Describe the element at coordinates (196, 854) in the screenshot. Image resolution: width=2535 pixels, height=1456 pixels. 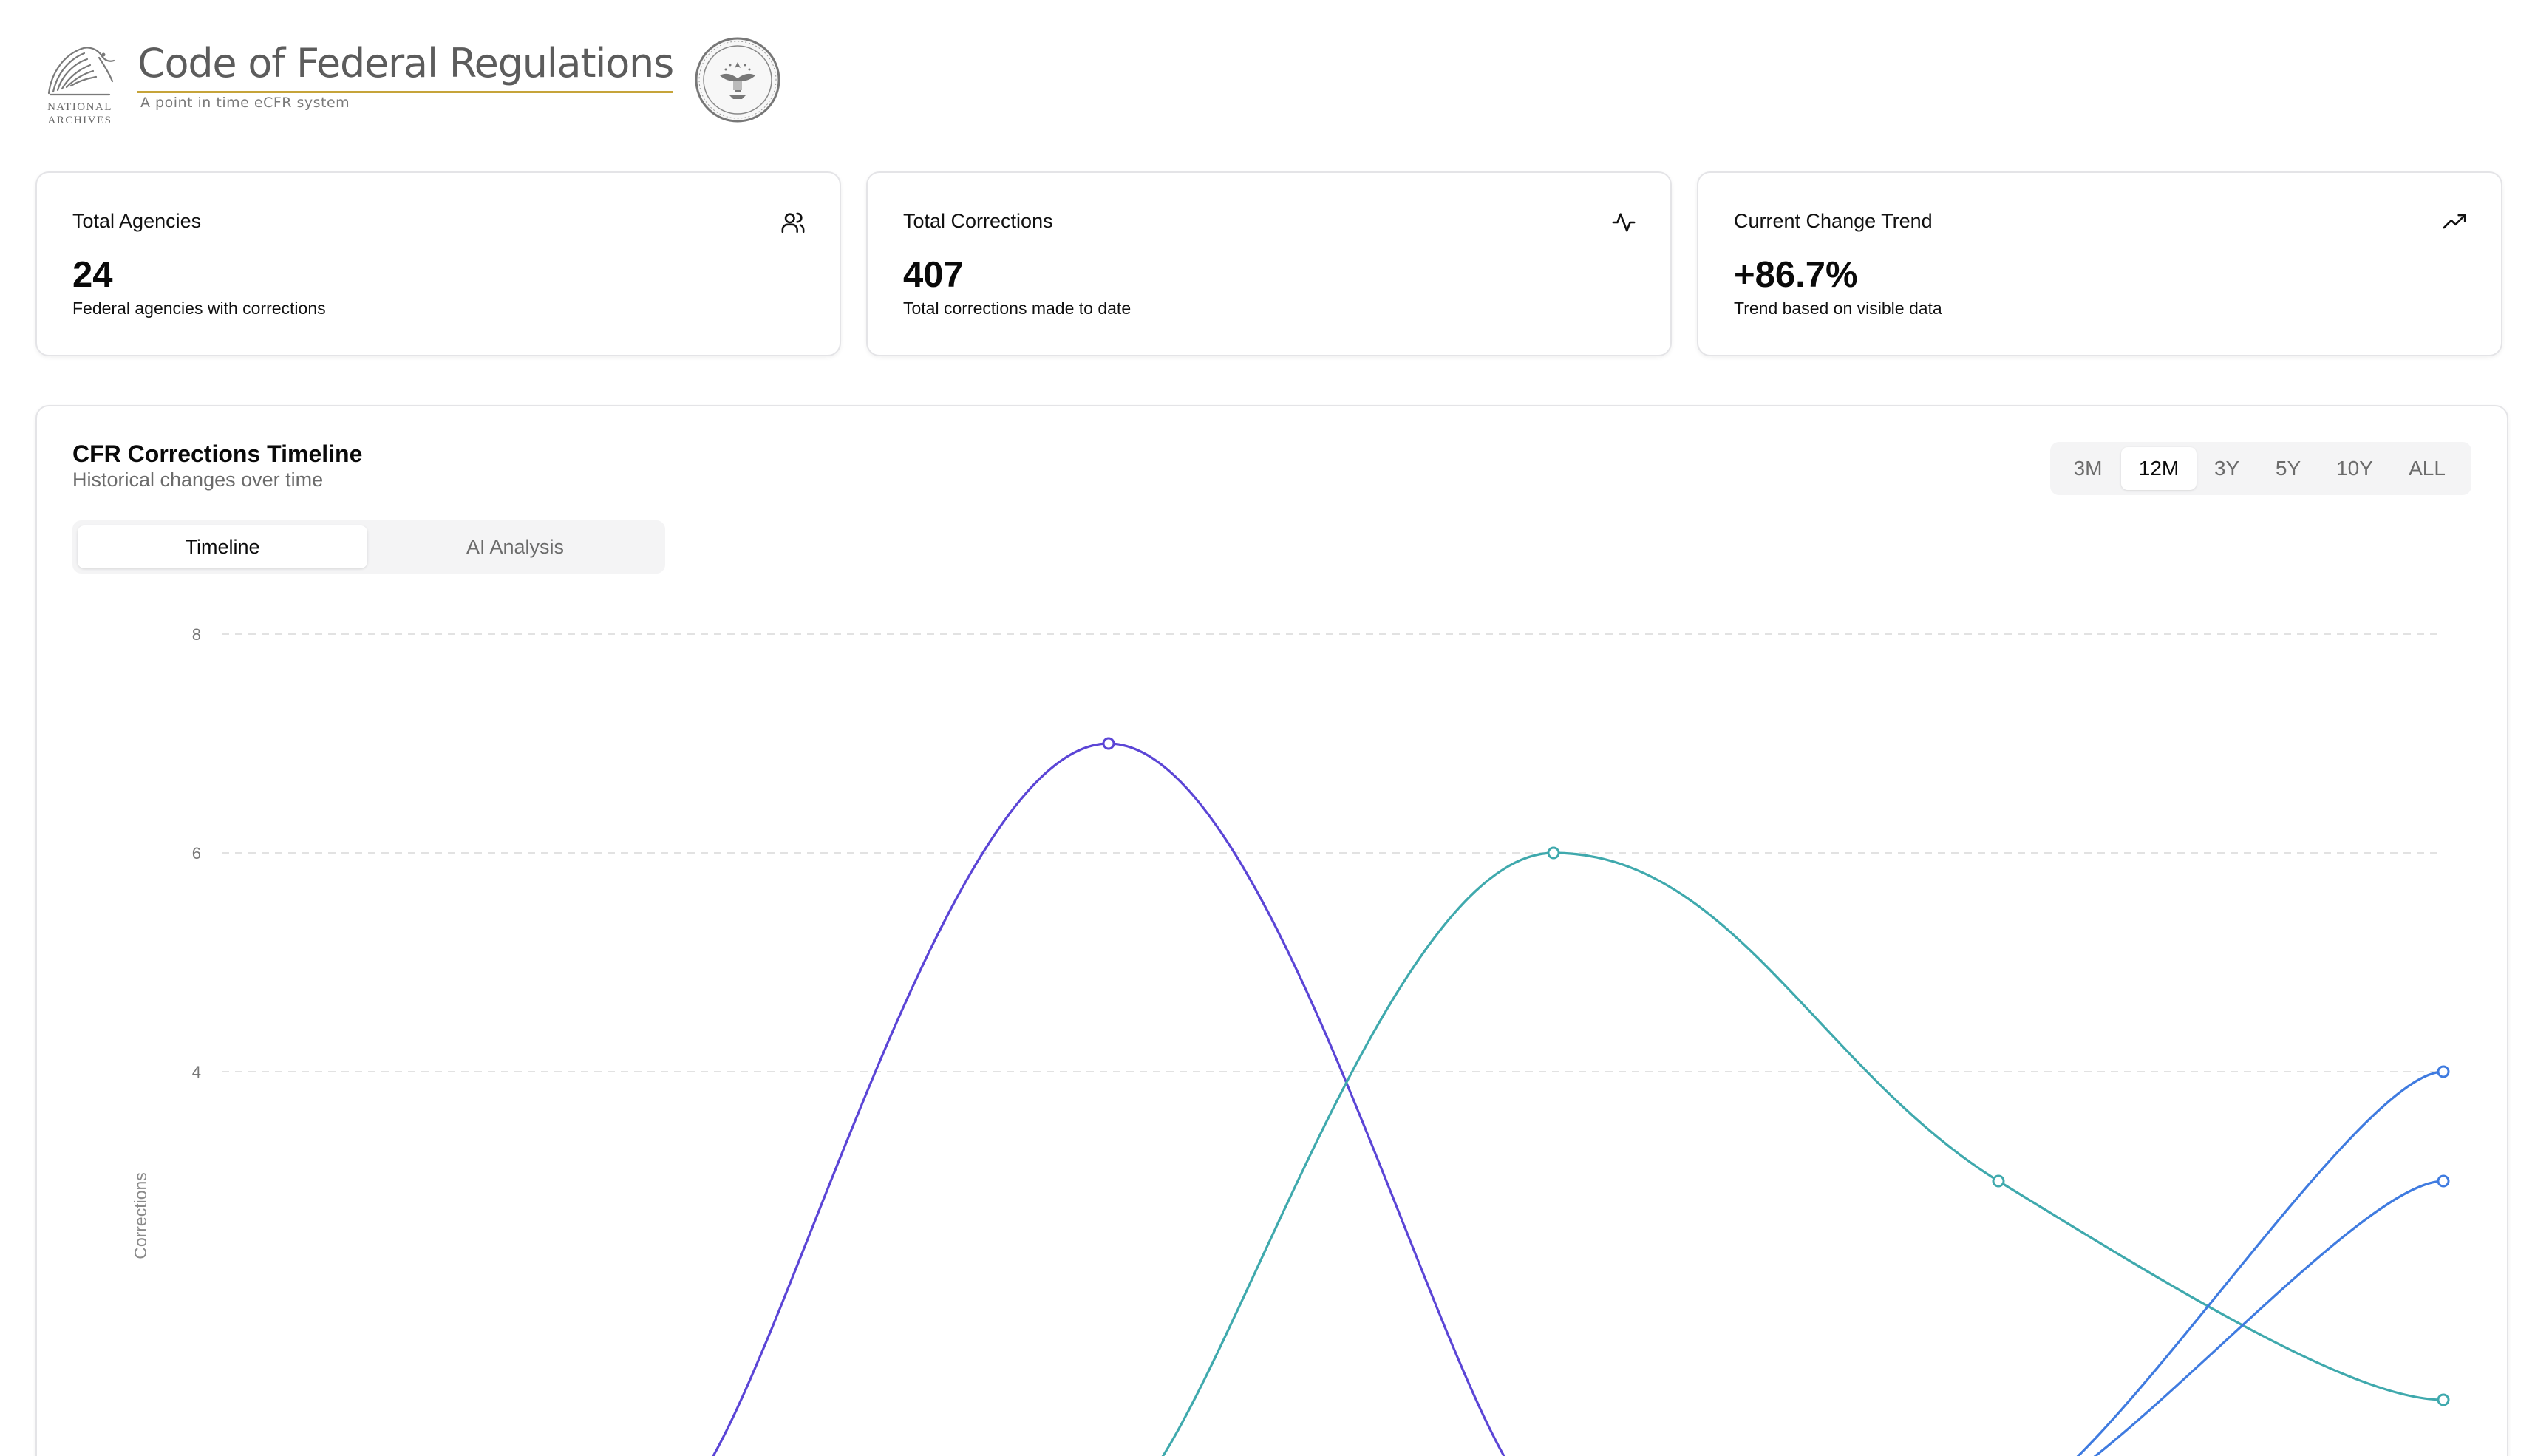
I see `y-tick-label: 6` at that location.